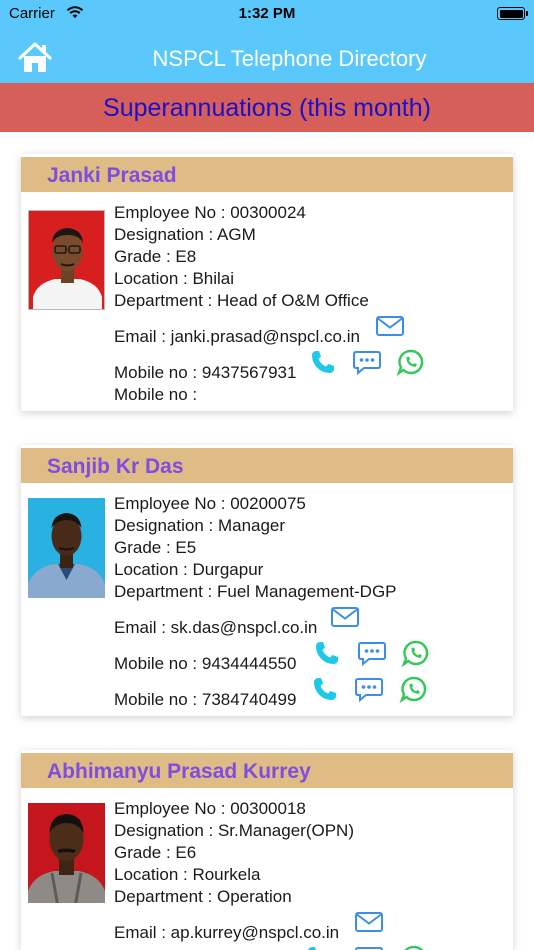 Image resolution: width=534 pixels, height=950 pixels. What do you see at coordinates (512, 13) in the screenshot?
I see `battery-icon` at bounding box center [512, 13].